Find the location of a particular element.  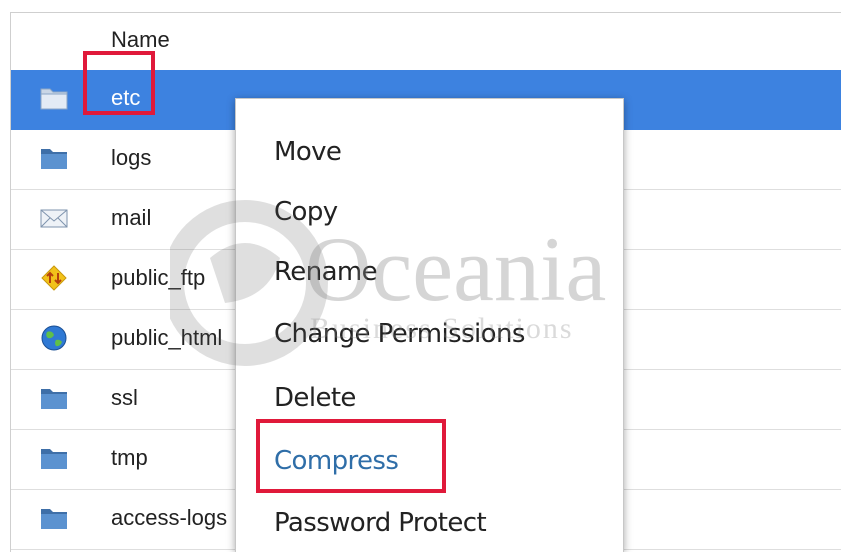

globe-icon is located at coordinates (54, 338).